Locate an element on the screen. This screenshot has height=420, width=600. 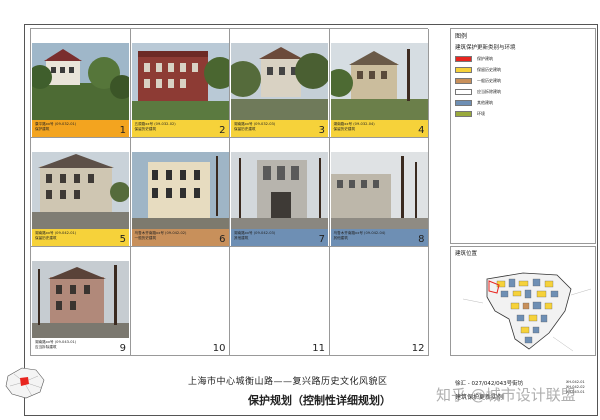
caption-band: 湖南路xx号 (09-042-01) 保留历史建筑 5 is located at coordinates (80, 237).